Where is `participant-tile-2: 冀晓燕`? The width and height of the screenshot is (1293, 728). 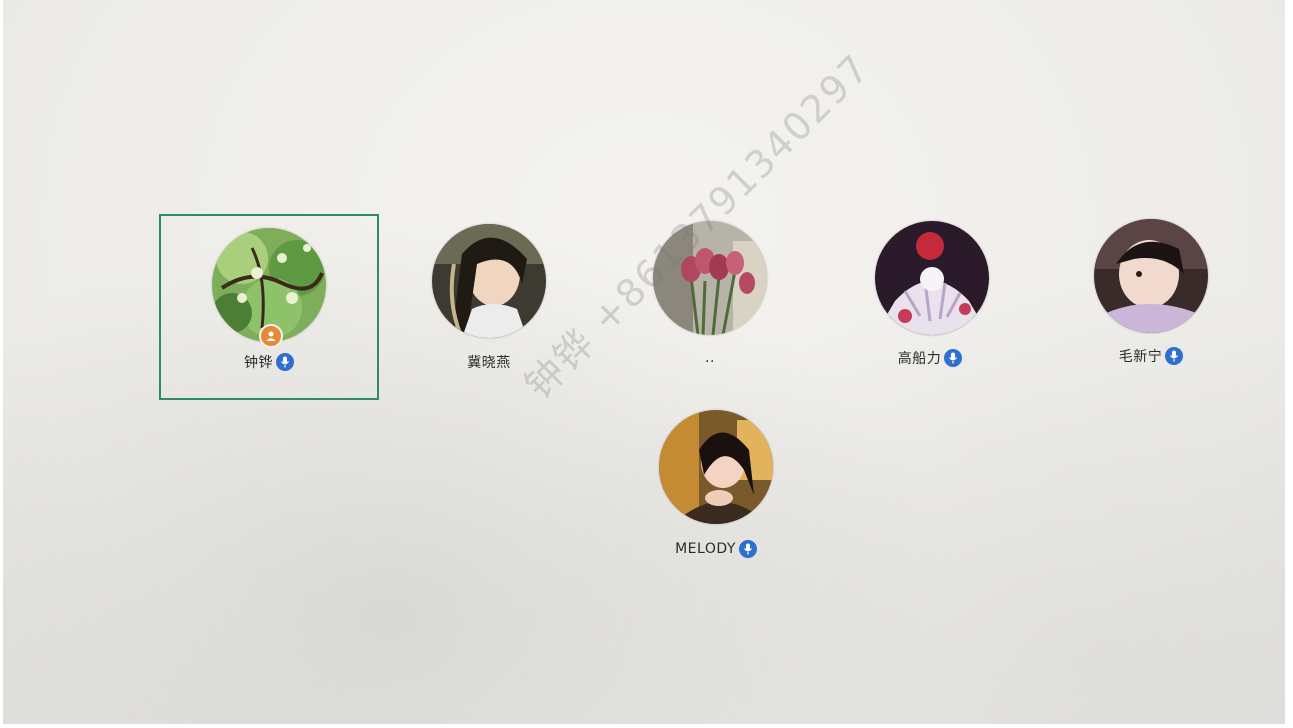
participant-tile-2: 冀晓燕 is located at coordinates (489, 304).